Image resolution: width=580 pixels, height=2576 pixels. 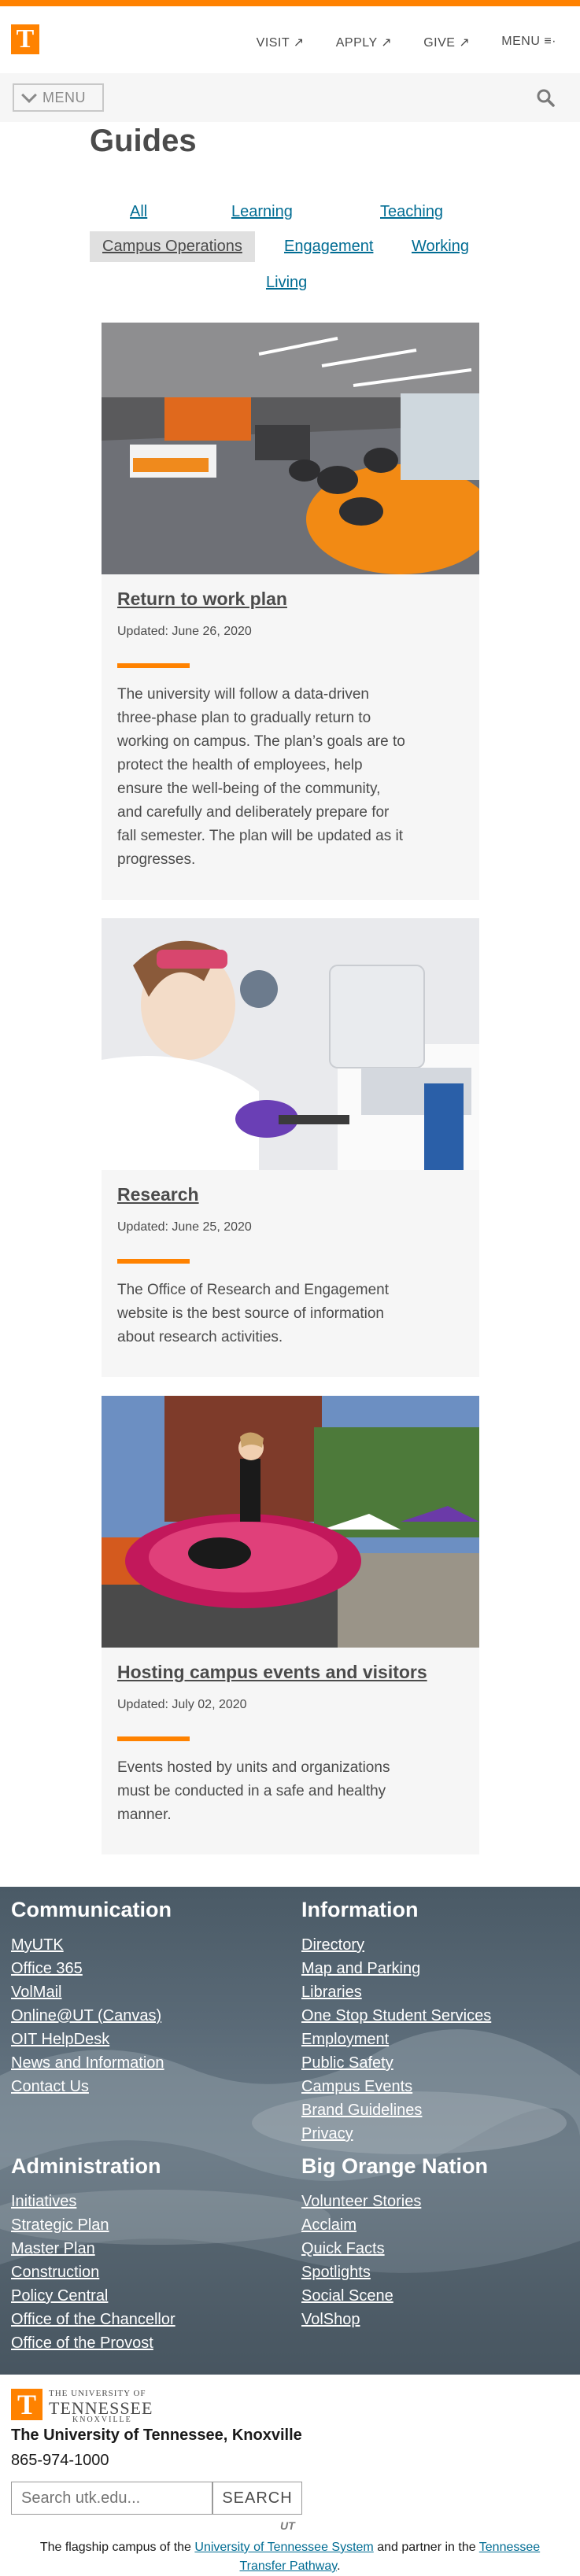 What do you see at coordinates (93, 2272) in the screenshot?
I see `footer-link-construction: Construction` at bounding box center [93, 2272].